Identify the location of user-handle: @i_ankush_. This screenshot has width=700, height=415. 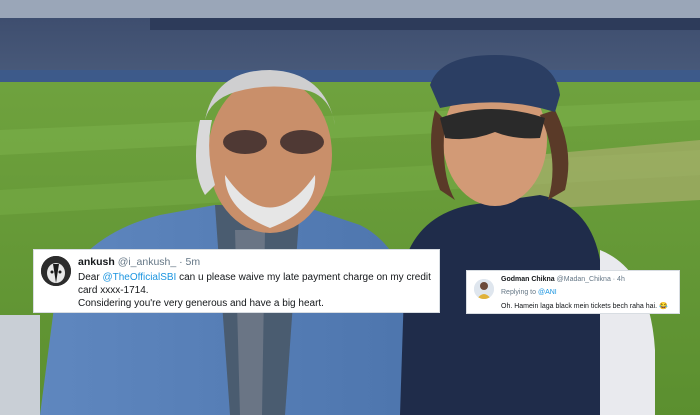
(147, 262).